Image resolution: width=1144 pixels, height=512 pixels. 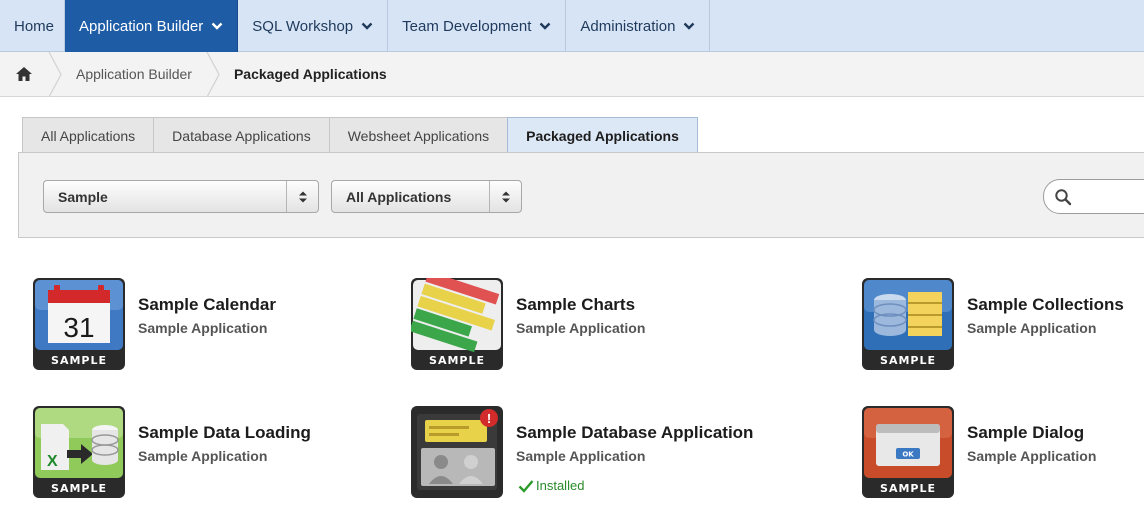 What do you see at coordinates (526, 486) in the screenshot?
I see `check-icon` at bounding box center [526, 486].